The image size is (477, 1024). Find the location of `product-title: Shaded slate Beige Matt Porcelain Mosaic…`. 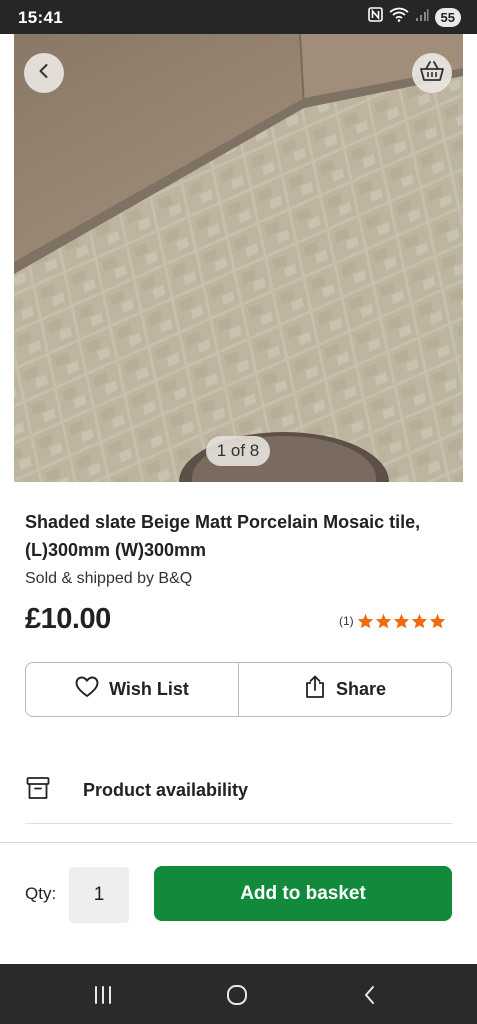

product-title: Shaded slate Beige Matt Porcelain Mosaic… is located at coordinates (223, 536).